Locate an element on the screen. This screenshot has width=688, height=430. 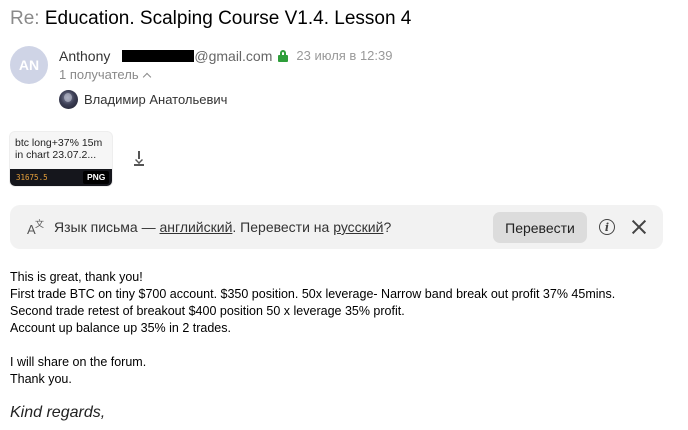
email-signoff: Kind regards, is located at coordinates (58, 412).